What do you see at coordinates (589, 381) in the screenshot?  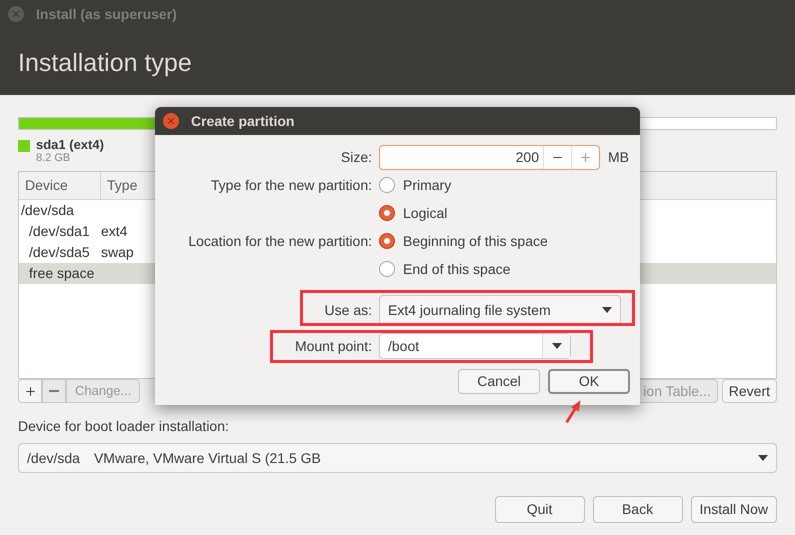 I see `dialog-button: OK` at bounding box center [589, 381].